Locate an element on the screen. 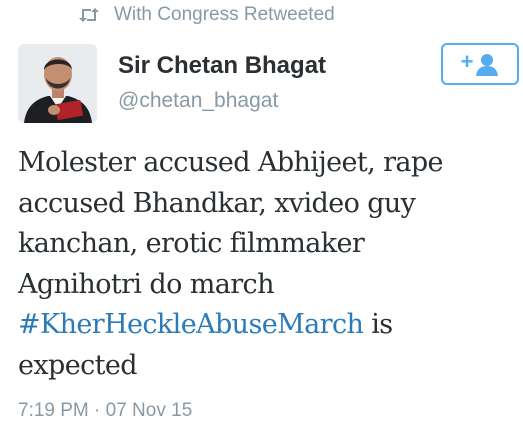 Image resolution: width=523 pixels, height=443 pixels. hashtag-link: #KherHeckleAbuseMarch is located at coordinates (191, 324).